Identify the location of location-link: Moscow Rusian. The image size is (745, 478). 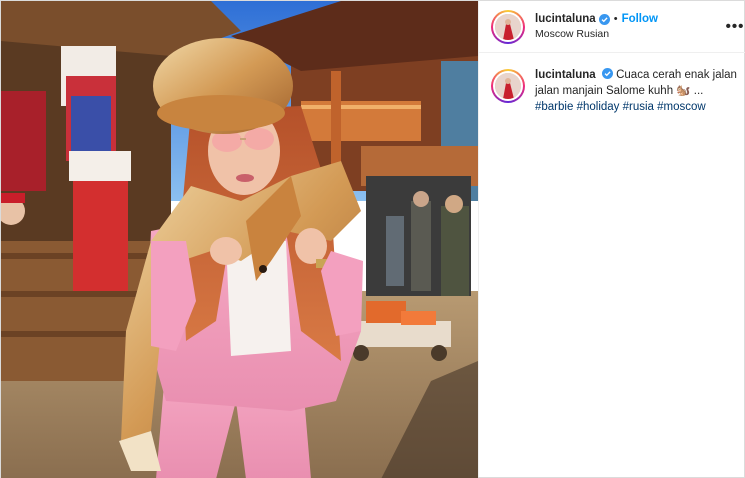
(629, 34).